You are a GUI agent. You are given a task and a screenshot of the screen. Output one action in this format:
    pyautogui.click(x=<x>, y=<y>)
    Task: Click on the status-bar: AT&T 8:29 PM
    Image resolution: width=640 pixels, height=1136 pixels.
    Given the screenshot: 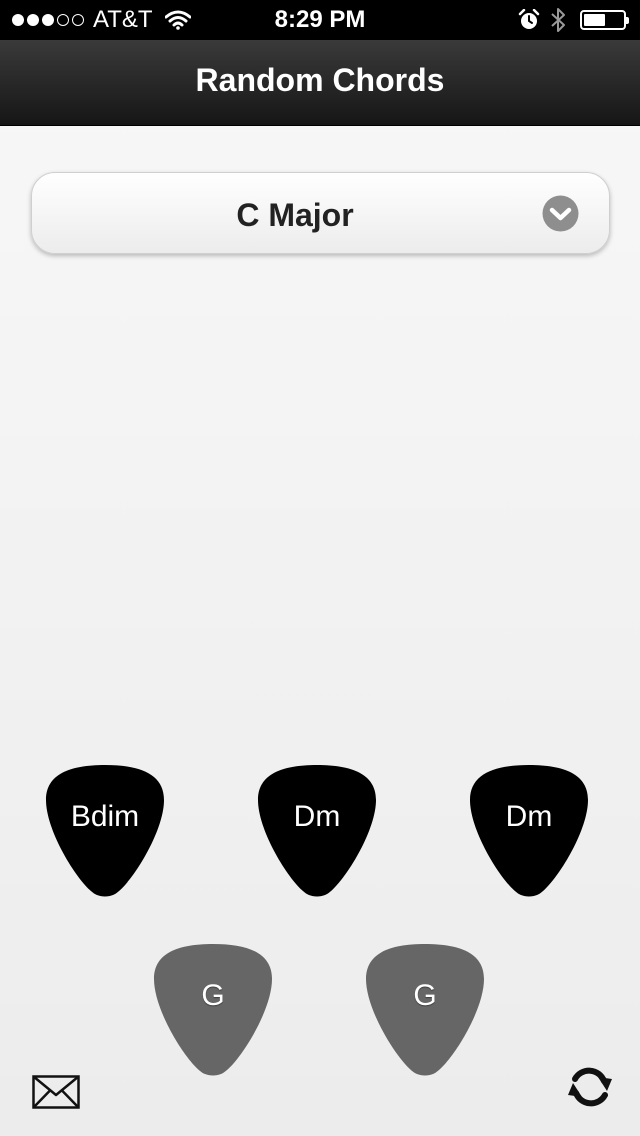 What is the action you would take?
    pyautogui.click(x=320, y=20)
    